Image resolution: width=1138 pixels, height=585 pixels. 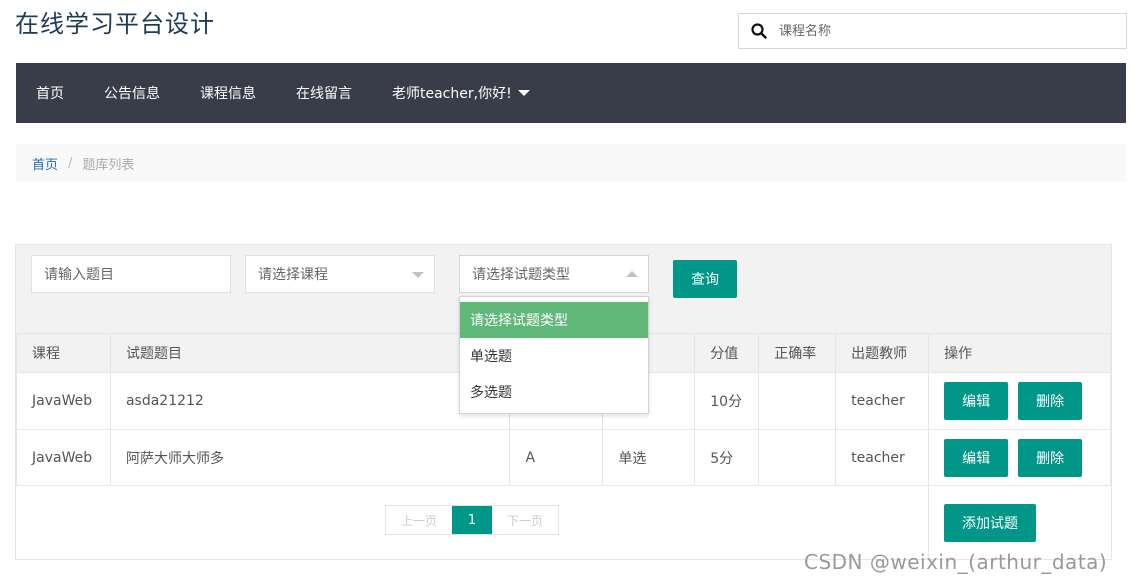 I want to click on pagination-current-page: 1, so click(x=472, y=520).